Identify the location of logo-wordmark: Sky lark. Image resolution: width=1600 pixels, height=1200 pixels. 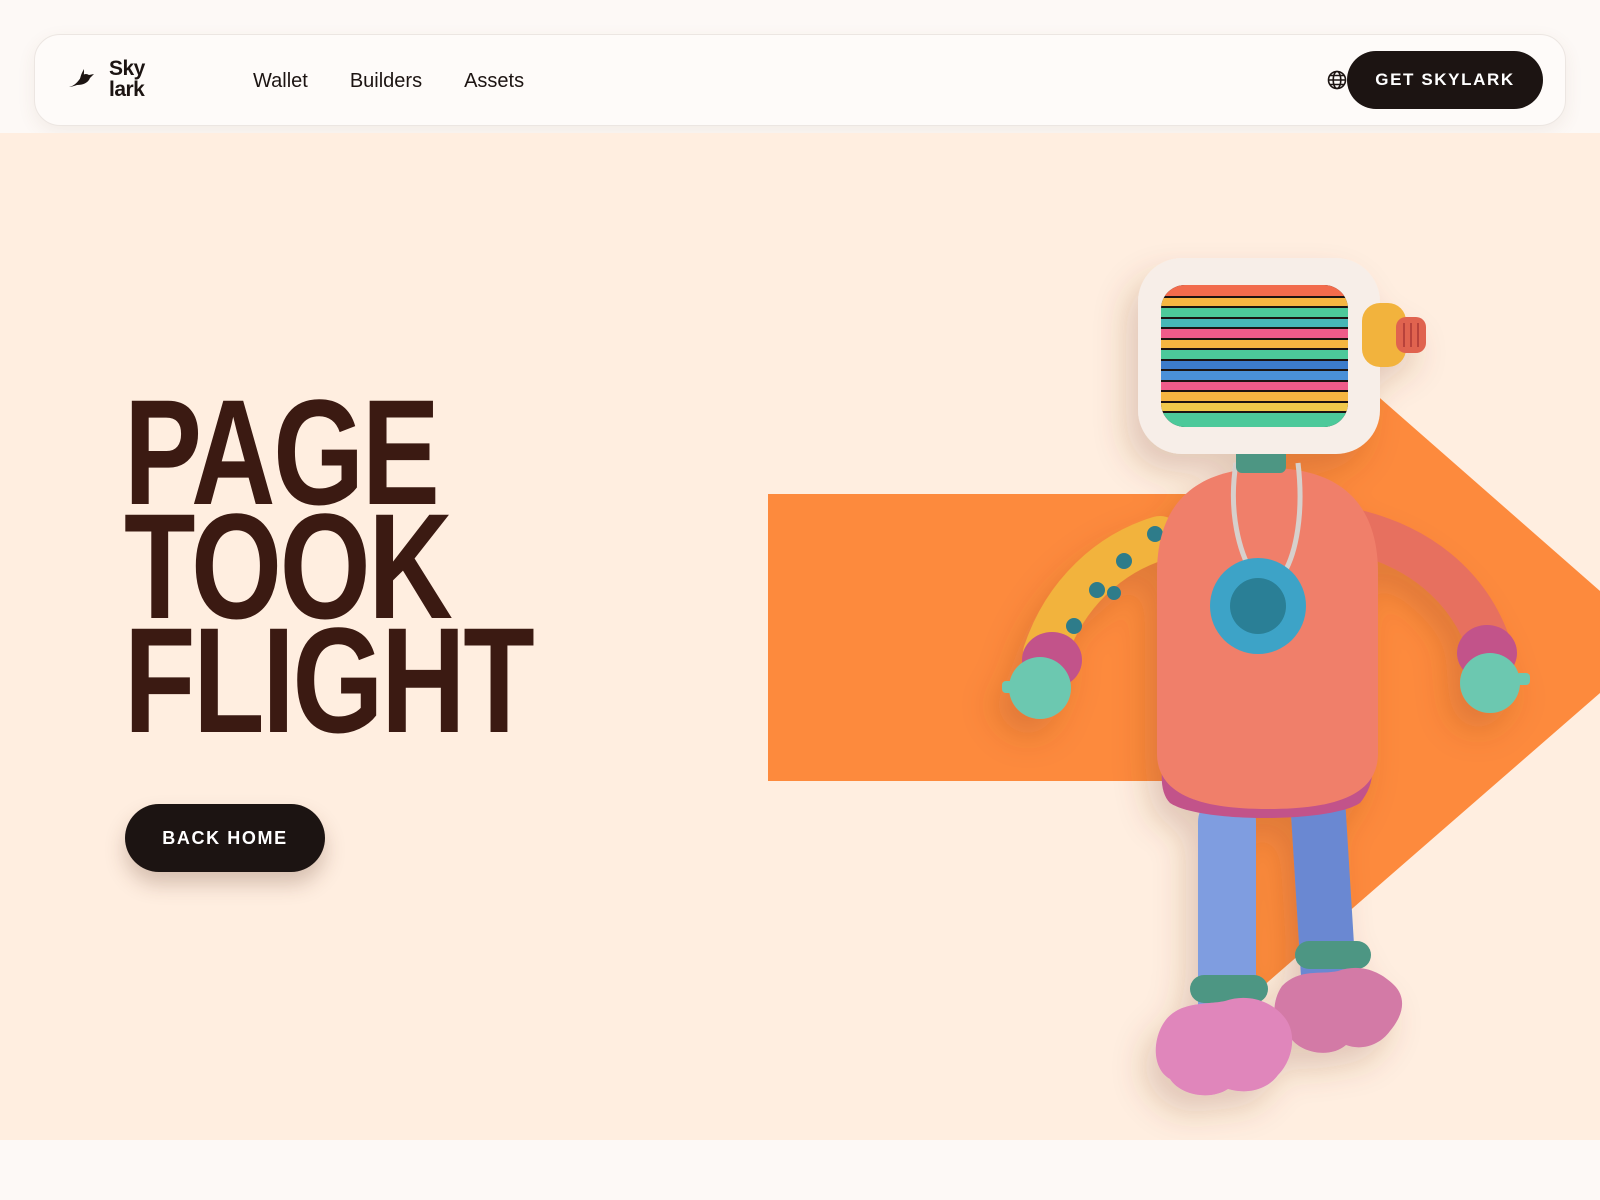
(127, 79).